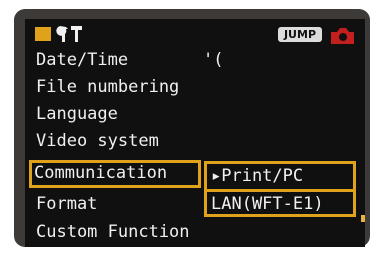  I want to click on menu-item-custom-function: Custom Function, so click(120, 232).